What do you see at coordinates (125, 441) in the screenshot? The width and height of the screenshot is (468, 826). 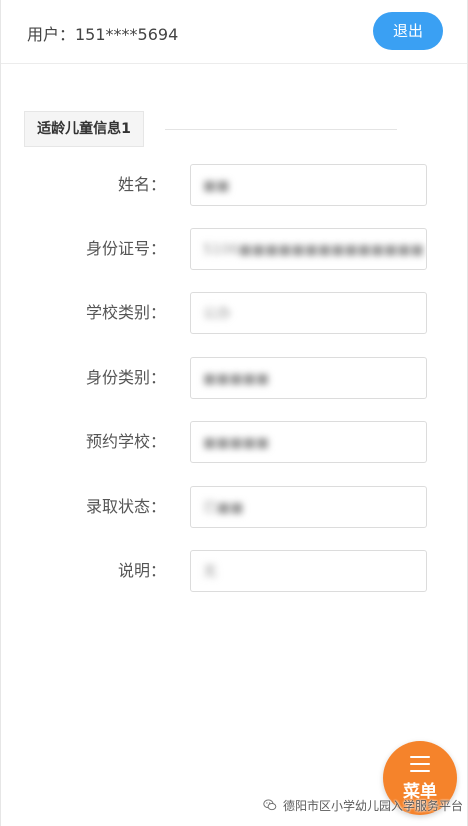 I see `field-label: 预约学校：` at bounding box center [125, 441].